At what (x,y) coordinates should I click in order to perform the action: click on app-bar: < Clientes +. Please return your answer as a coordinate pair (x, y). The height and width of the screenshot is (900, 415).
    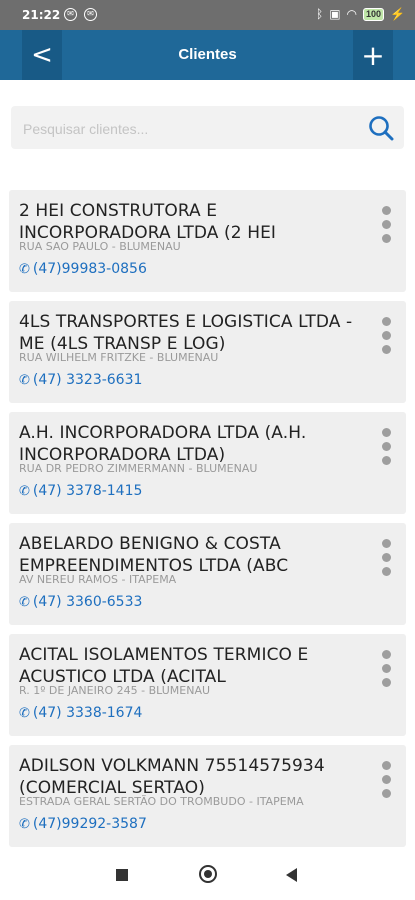
    Looking at the image, I should click on (207, 55).